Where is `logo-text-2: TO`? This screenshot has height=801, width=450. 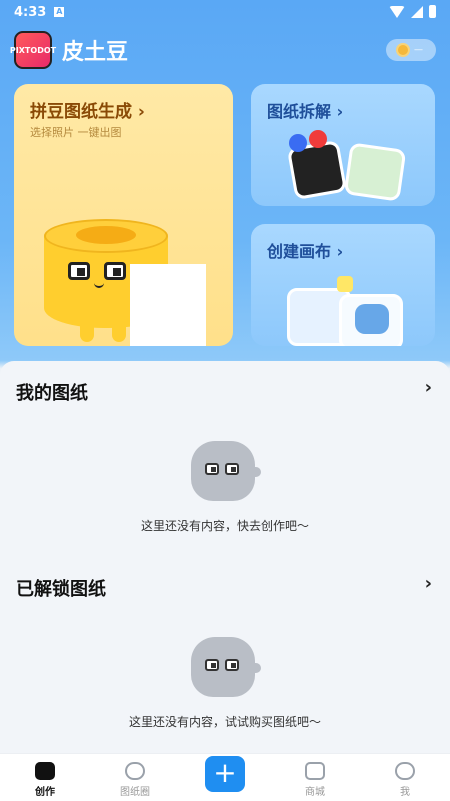
logo-text-2: TO is located at coordinates (31, 50).